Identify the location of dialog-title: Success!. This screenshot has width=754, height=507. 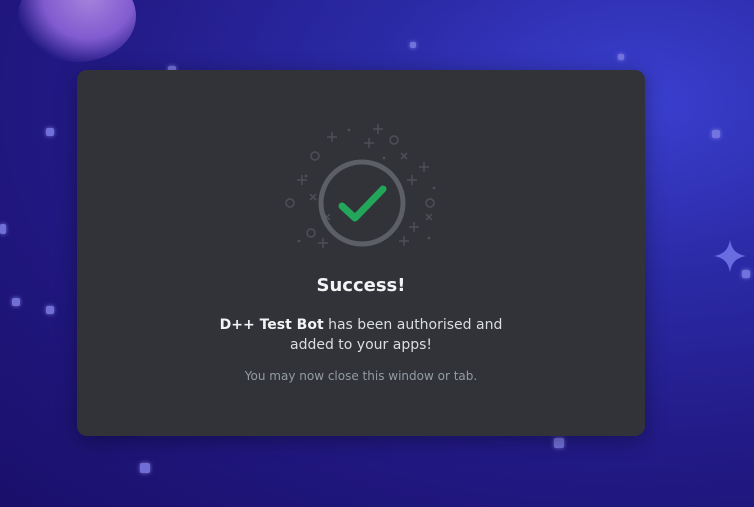
(361, 285).